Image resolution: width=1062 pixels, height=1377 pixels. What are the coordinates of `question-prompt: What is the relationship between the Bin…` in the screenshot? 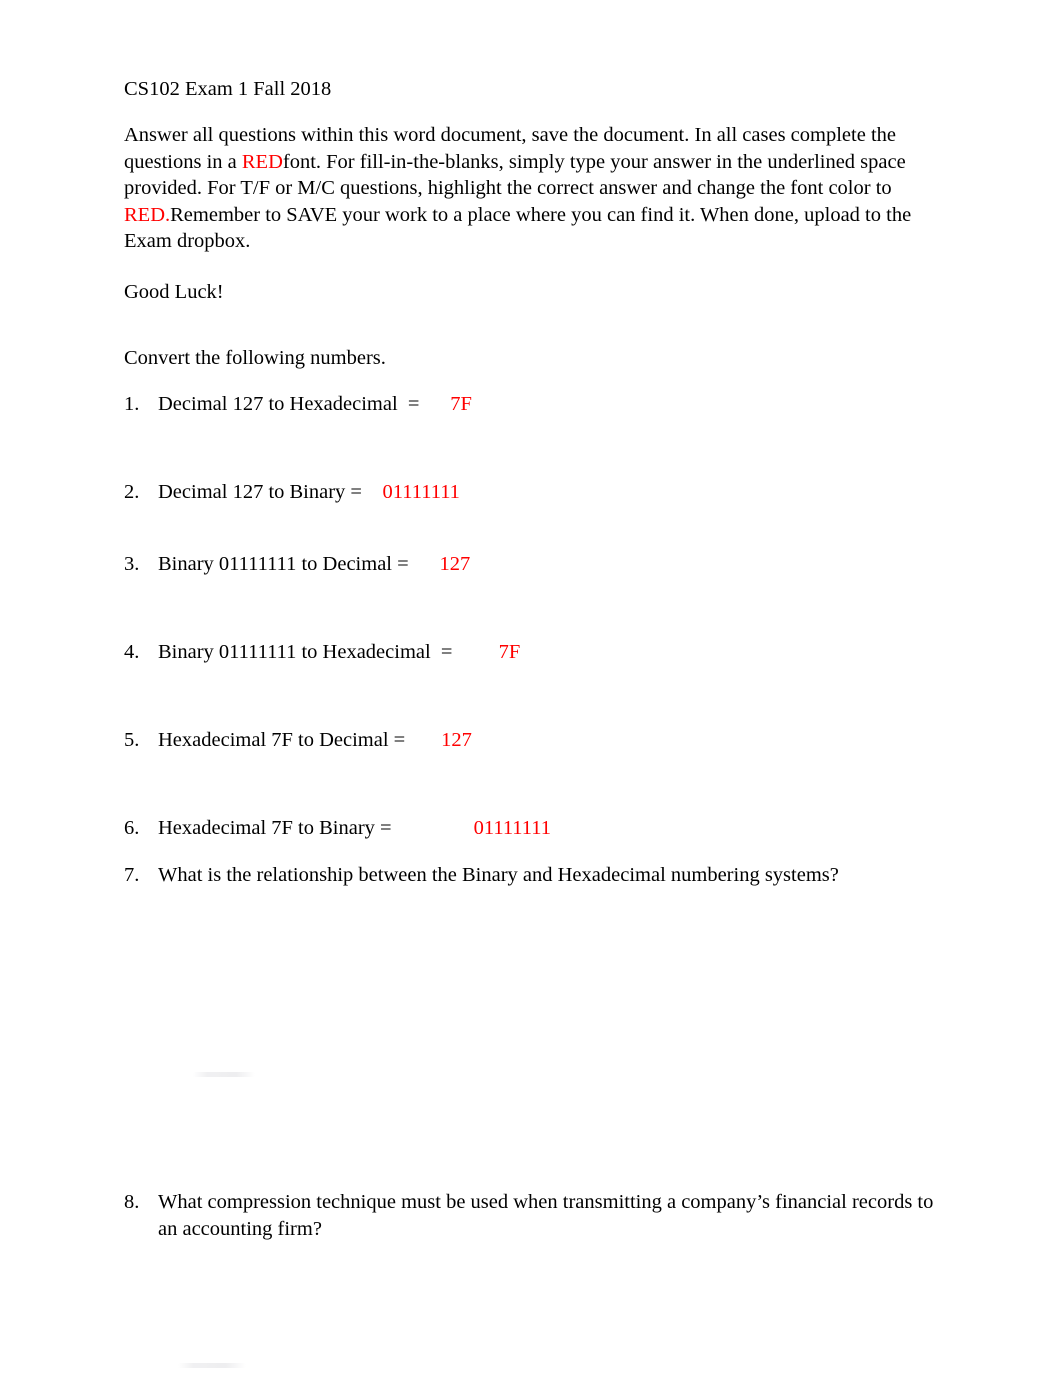 It's located at (498, 874).